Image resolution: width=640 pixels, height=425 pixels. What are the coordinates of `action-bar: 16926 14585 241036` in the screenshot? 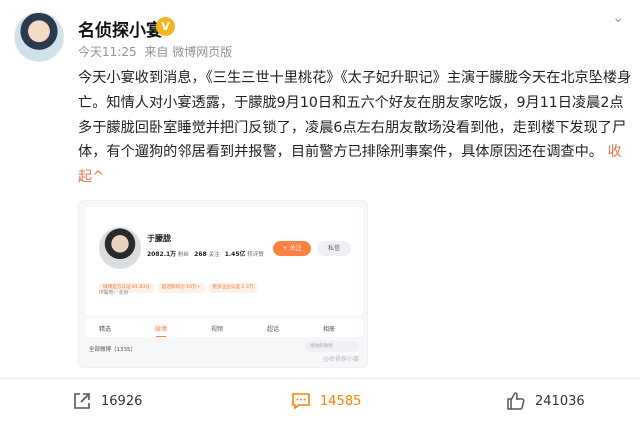 It's located at (320, 400).